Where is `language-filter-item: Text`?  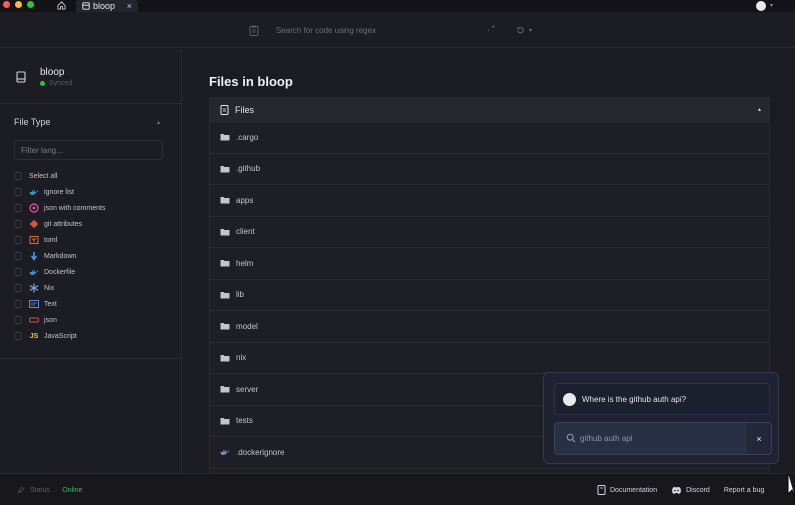
language-filter-item: Text is located at coordinates (89, 304).